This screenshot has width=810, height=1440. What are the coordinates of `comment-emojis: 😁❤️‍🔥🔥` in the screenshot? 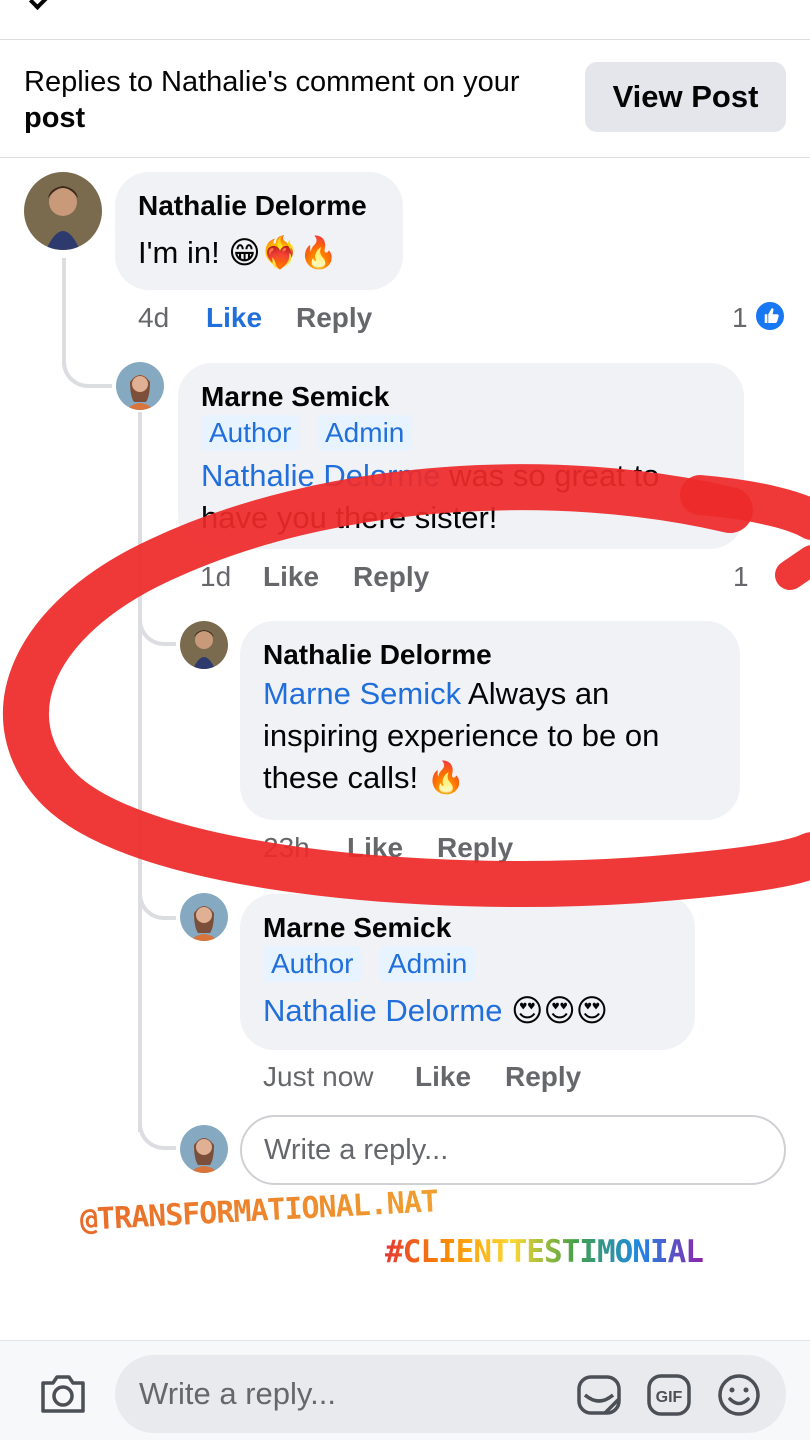 It's located at (283, 252).